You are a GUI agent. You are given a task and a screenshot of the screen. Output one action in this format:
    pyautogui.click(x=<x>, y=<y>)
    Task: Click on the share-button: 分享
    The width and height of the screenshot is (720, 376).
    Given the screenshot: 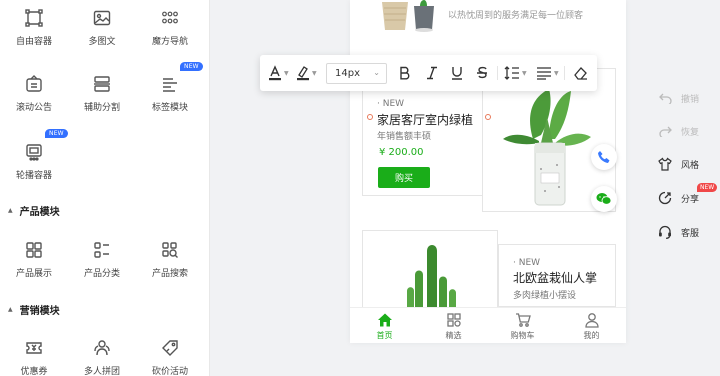 What is the action you would take?
    pyautogui.click(x=678, y=198)
    